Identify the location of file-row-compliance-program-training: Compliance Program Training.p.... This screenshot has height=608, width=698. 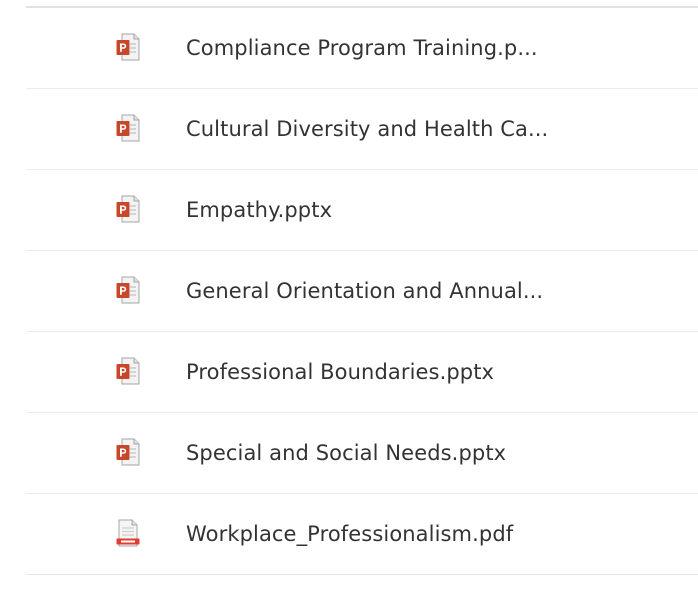
(362, 48).